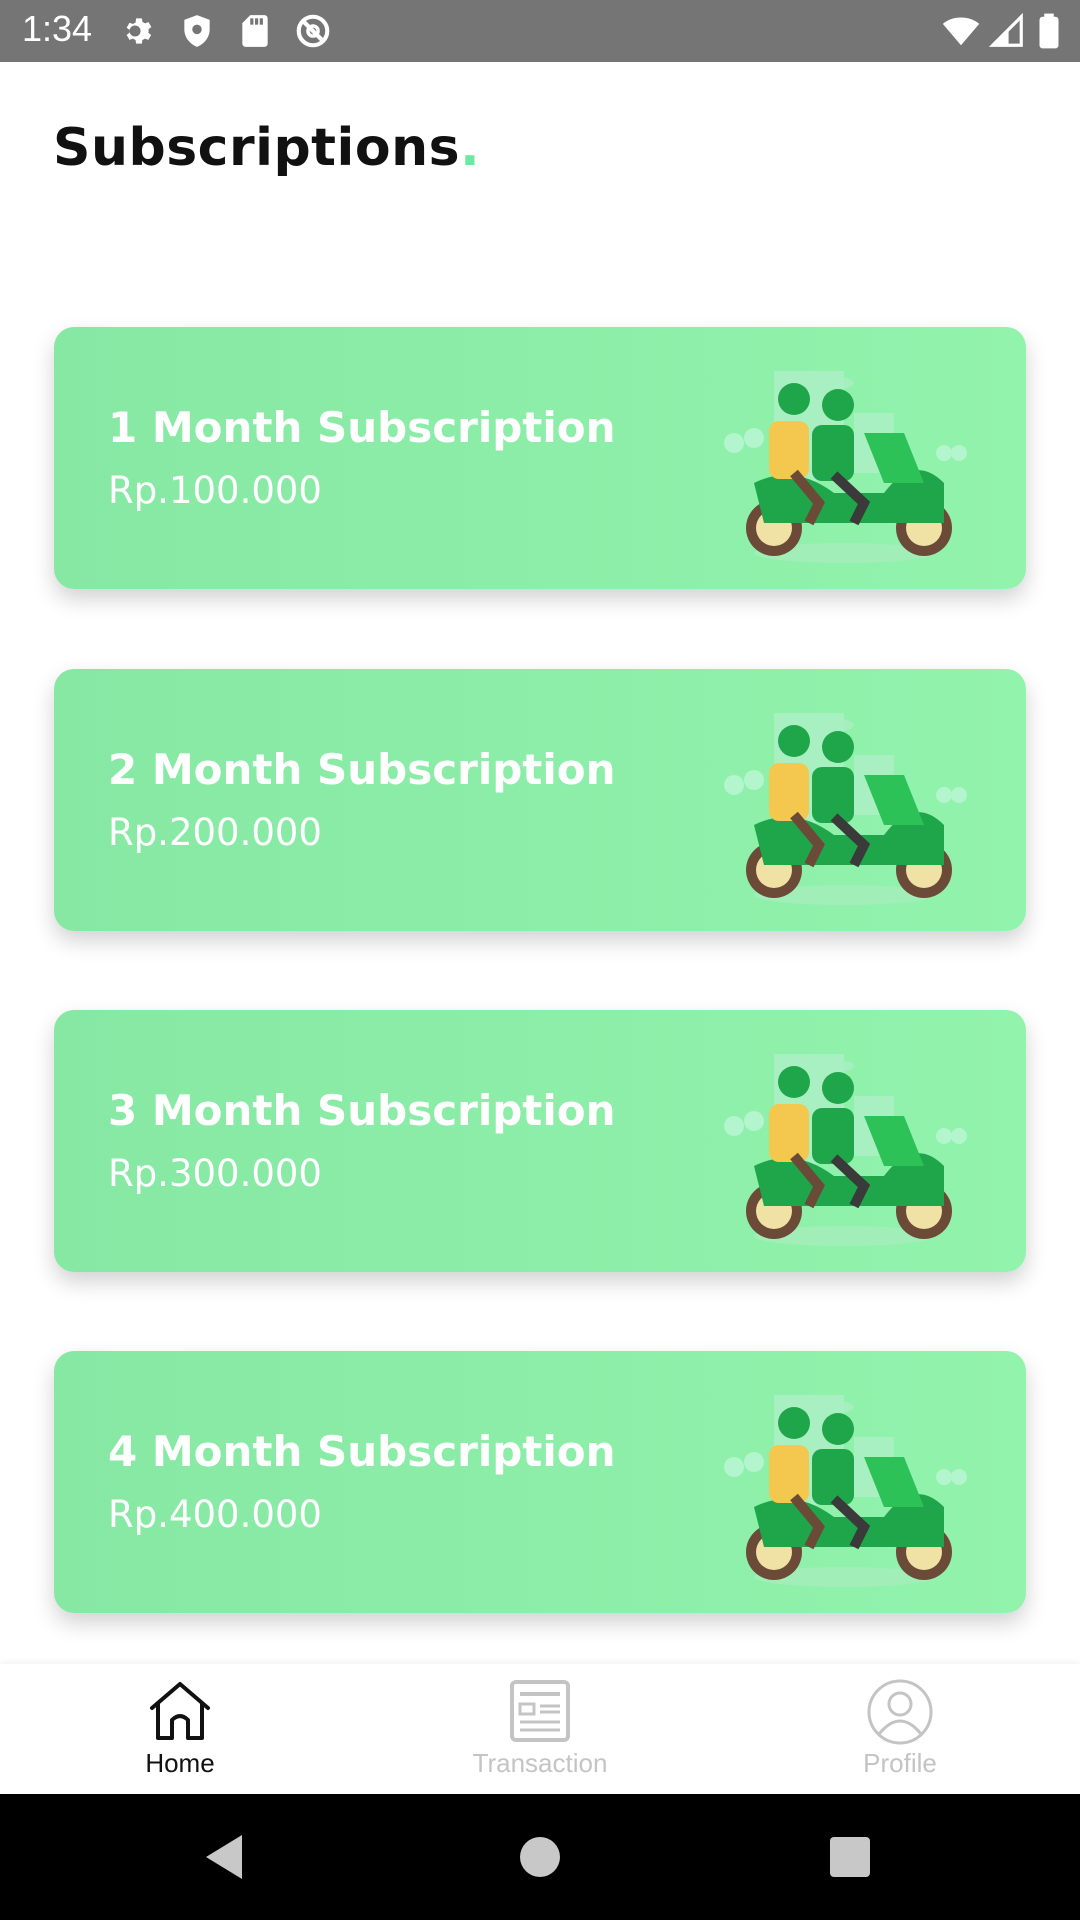  I want to click on gear-icon, so click(139, 31).